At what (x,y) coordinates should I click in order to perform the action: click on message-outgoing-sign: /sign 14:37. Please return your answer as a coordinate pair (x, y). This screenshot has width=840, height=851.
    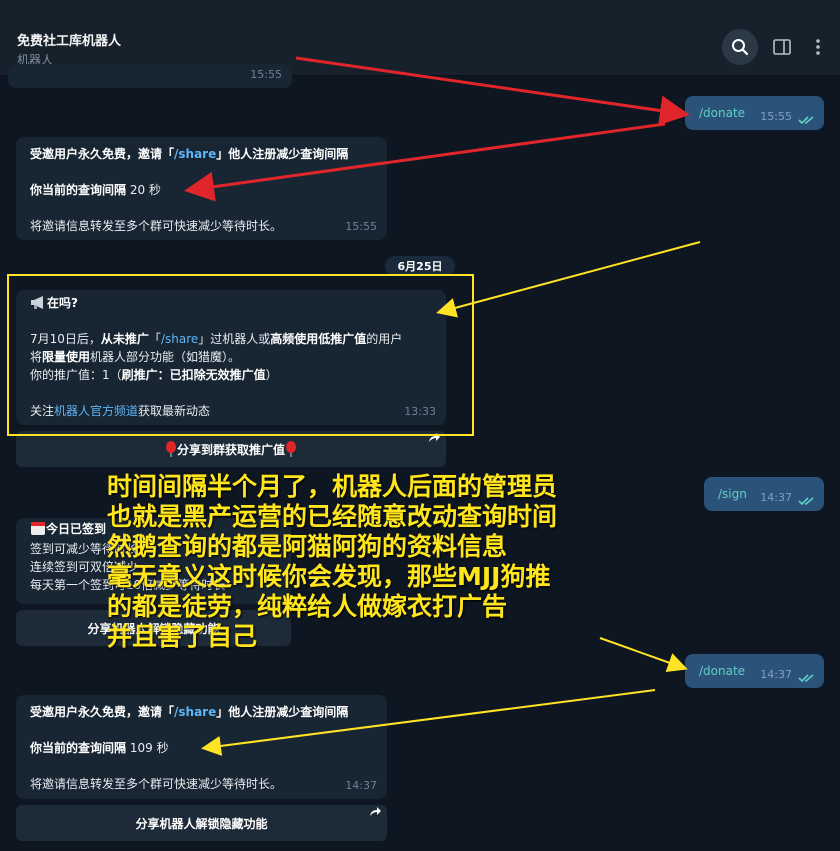
    Looking at the image, I should click on (764, 494).